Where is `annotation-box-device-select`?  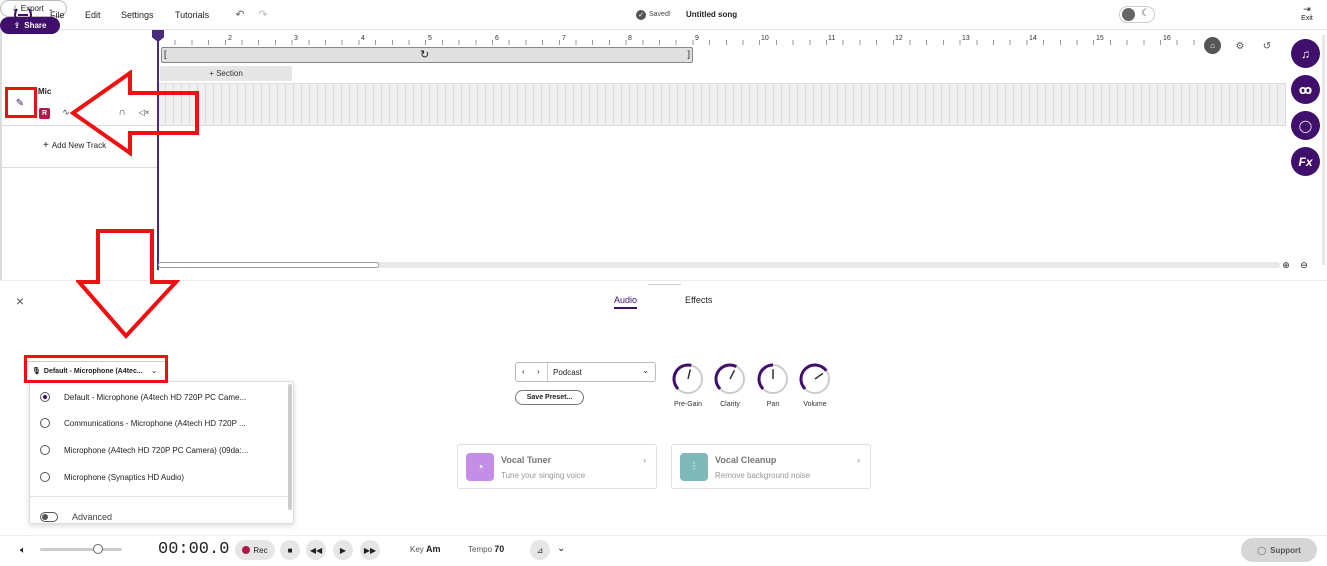 annotation-box-device-select is located at coordinates (96, 369).